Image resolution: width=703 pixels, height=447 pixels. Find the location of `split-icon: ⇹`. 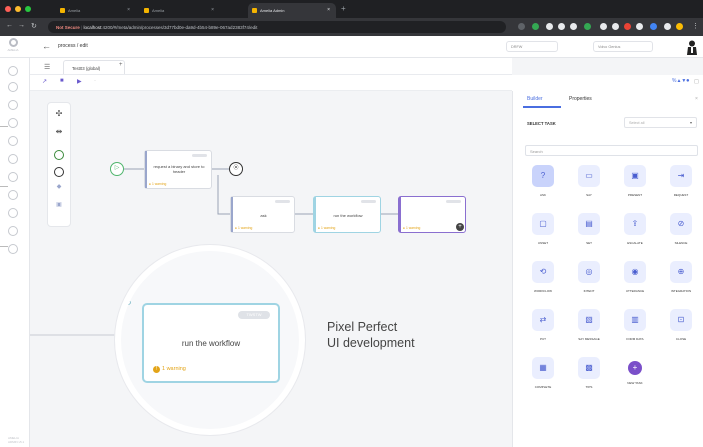

split-icon: ⇹ is located at coordinates (59, 131).